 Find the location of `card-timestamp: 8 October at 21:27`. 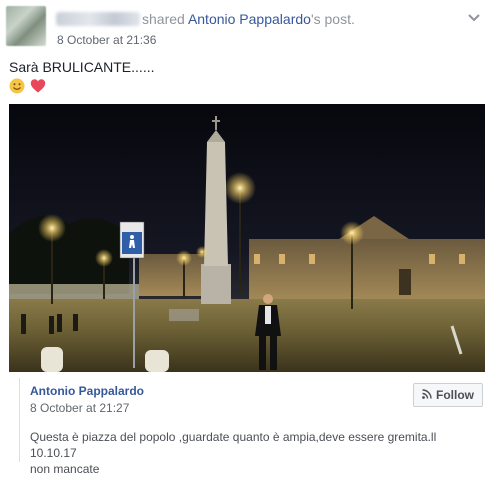

card-timestamp: 8 October at 21:27 is located at coordinates (79, 408).